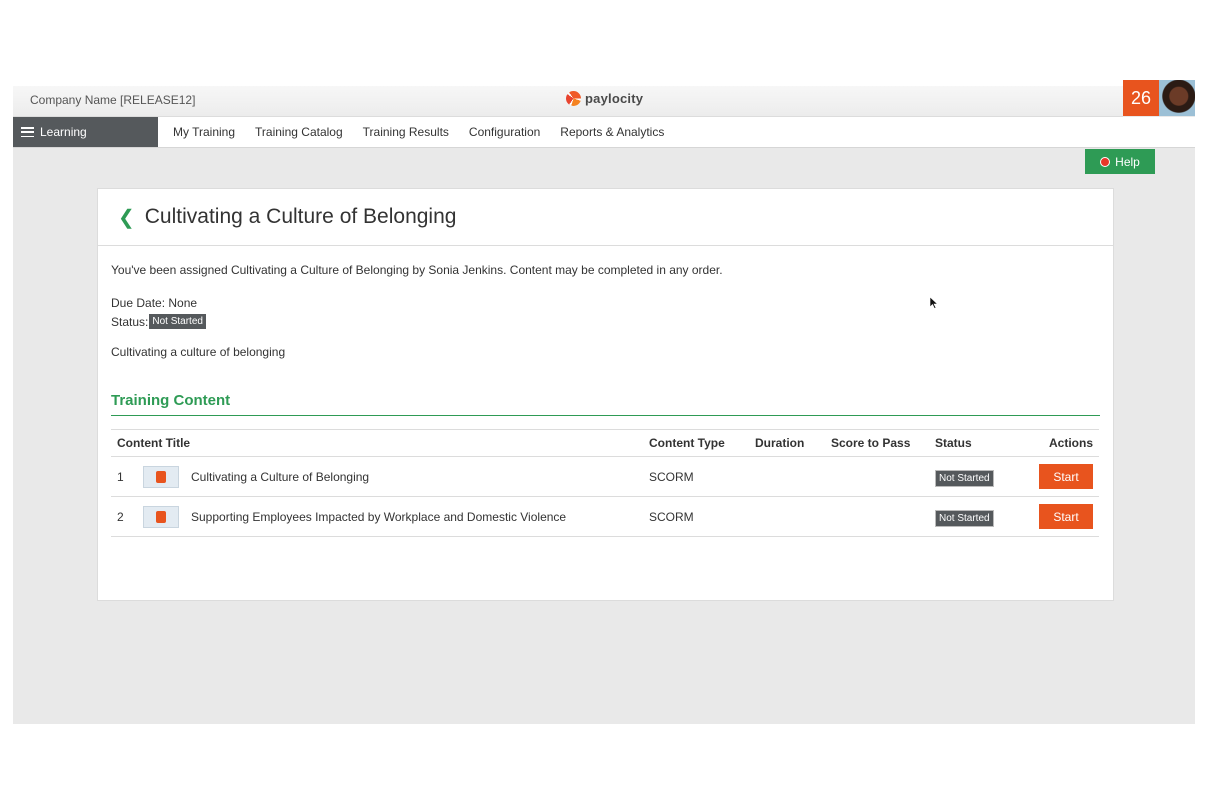 This screenshot has height=806, width=1208. Describe the element at coordinates (414, 476) in the screenshot. I see `content-title: Cultivating a Culture of Belonging` at that location.